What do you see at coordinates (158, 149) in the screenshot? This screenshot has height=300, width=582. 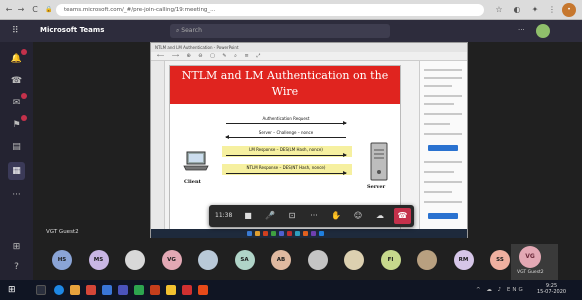 I see `slide-thumbnails` at bounding box center [158, 149].